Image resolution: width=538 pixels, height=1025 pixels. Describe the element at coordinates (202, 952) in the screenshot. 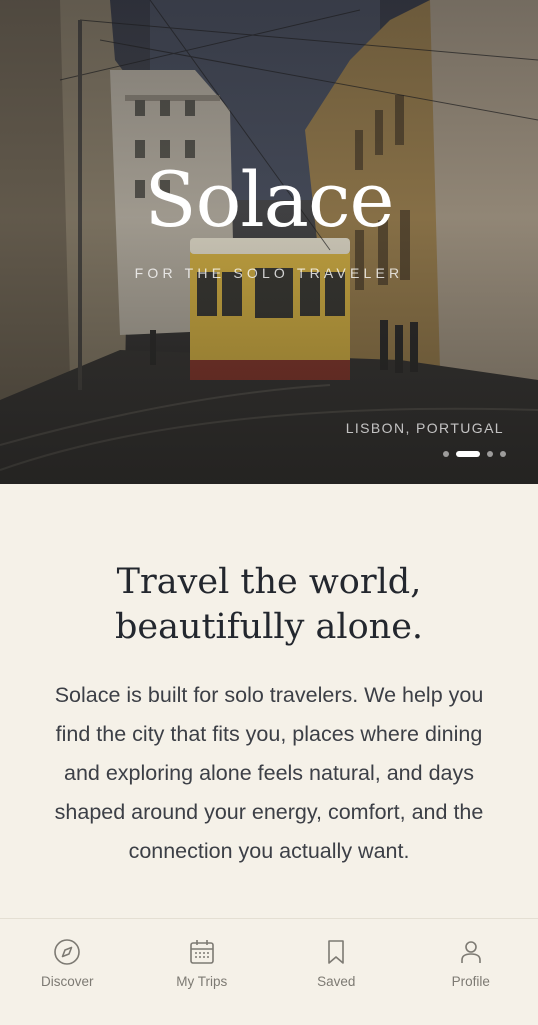

I see `calendar-icon` at that location.